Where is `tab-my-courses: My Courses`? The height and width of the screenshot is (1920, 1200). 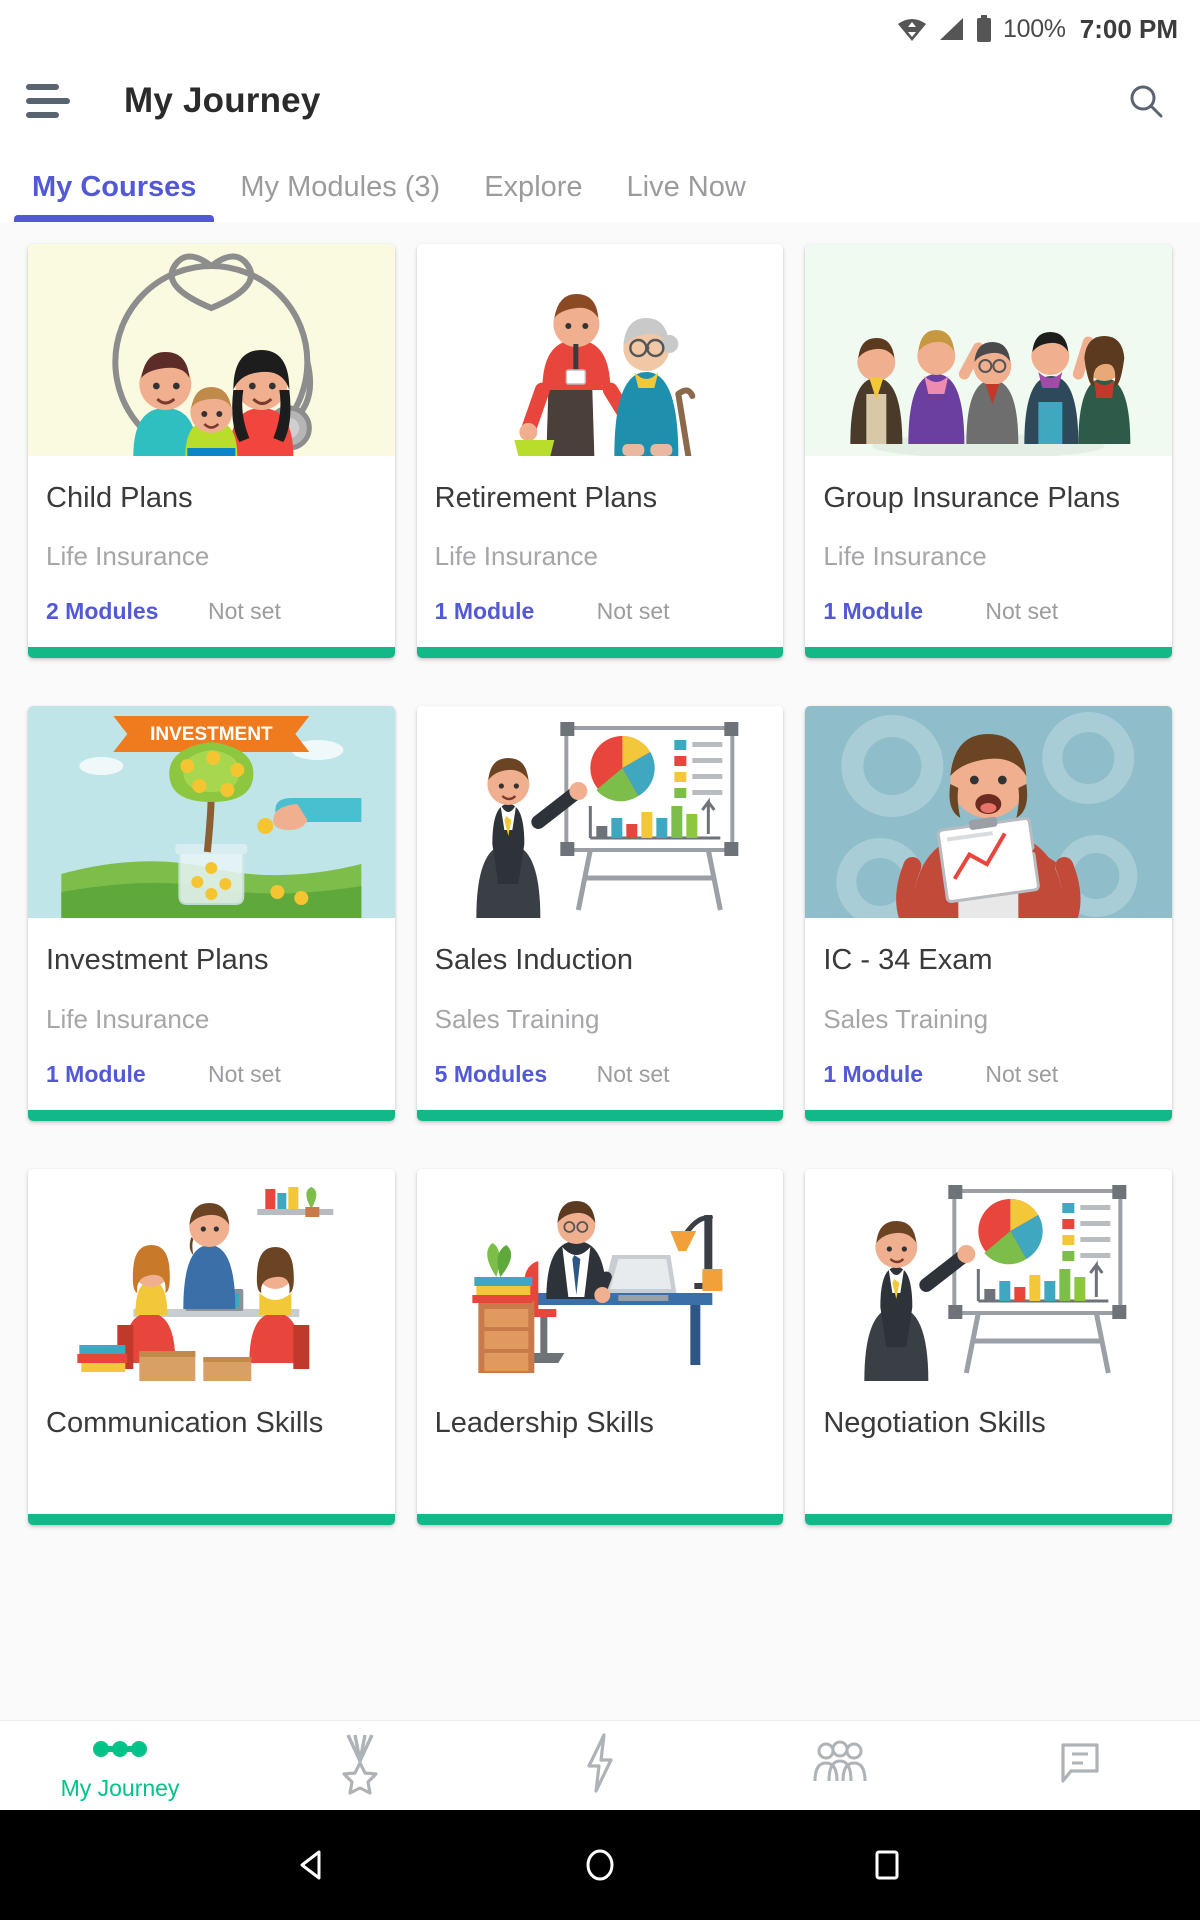
tab-my-courses: My Courses is located at coordinates (114, 196).